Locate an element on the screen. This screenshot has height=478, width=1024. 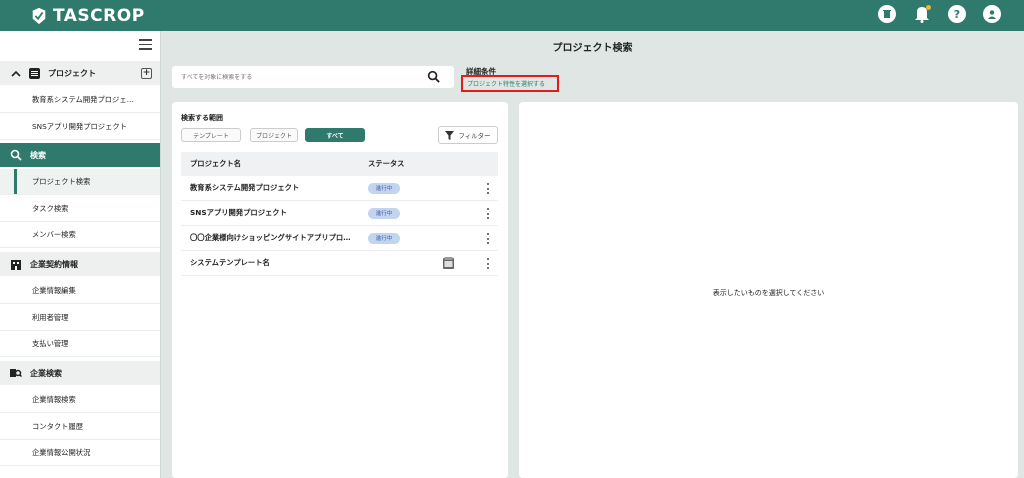
sidebar-item-project-search: プロジェクト検索 is located at coordinates (80, 182).